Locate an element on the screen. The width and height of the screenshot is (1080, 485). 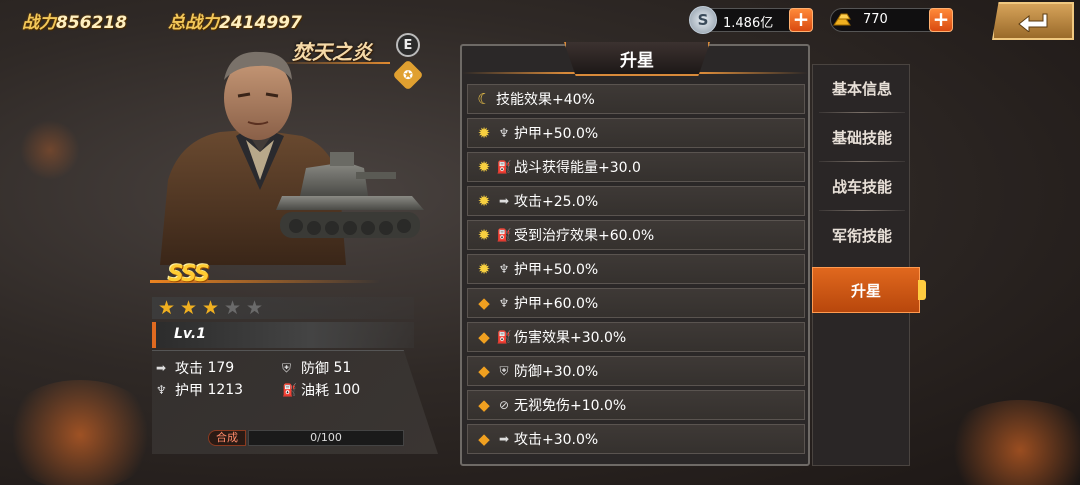
add-gold-button: + is located at coordinates (941, 20).